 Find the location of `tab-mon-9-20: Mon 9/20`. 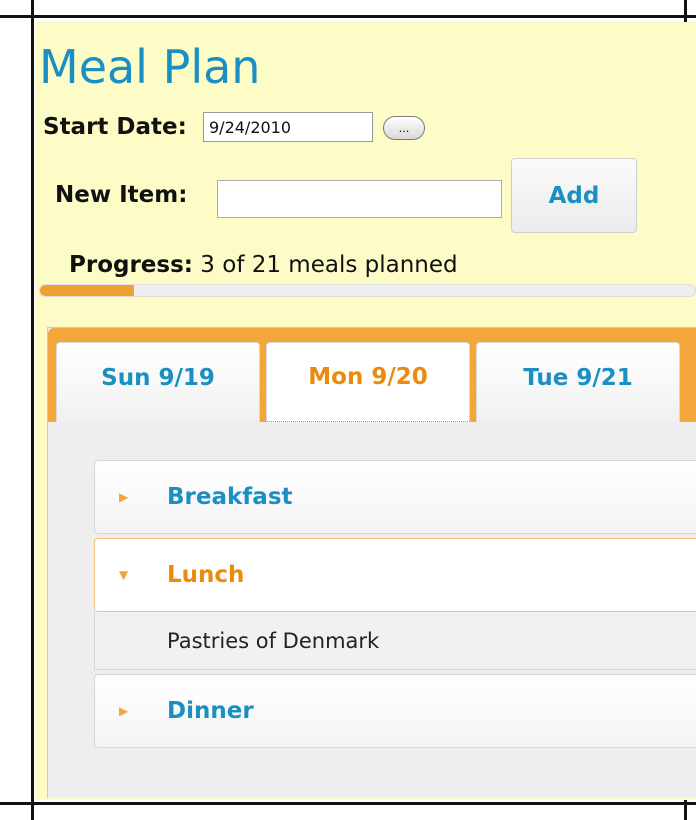

tab-mon-9-20: Mon 9/20 is located at coordinates (368, 382).